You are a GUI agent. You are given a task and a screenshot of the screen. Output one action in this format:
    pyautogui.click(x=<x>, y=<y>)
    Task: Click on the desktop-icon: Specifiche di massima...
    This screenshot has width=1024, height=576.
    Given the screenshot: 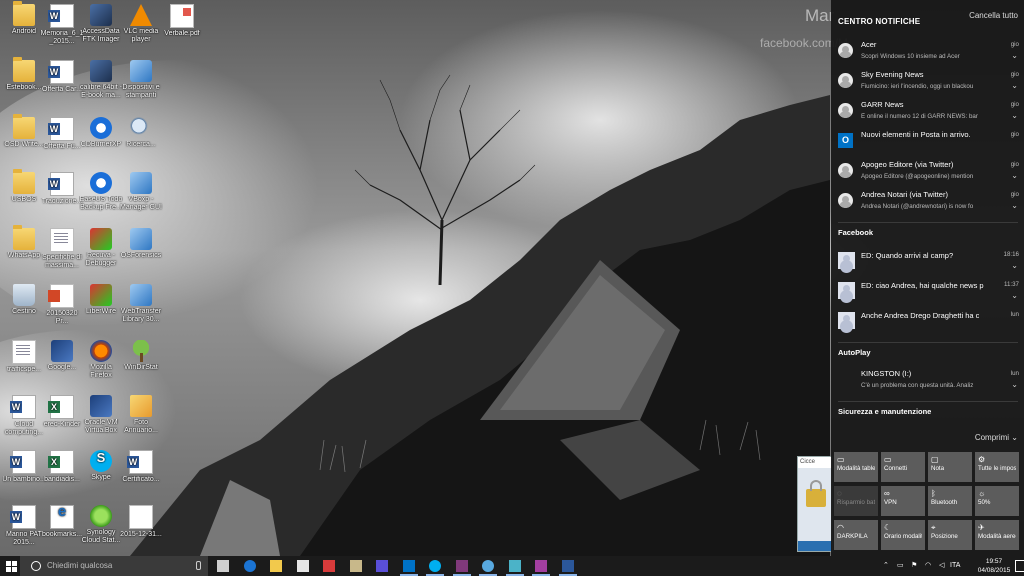 What is the action you would take?
    pyautogui.click(x=62, y=253)
    